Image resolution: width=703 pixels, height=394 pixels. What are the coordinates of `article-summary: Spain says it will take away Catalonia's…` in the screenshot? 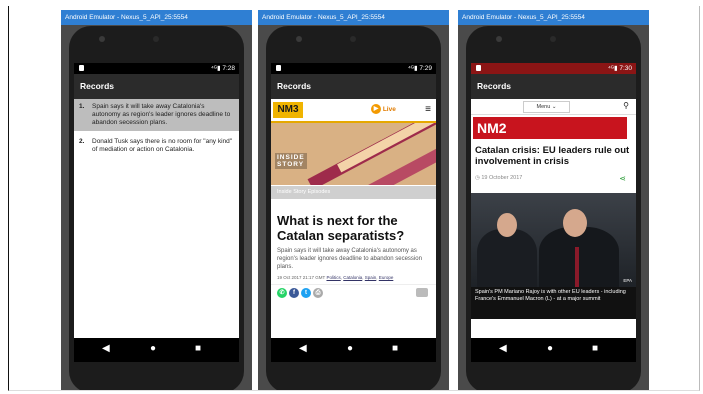 It's located at (349, 259).